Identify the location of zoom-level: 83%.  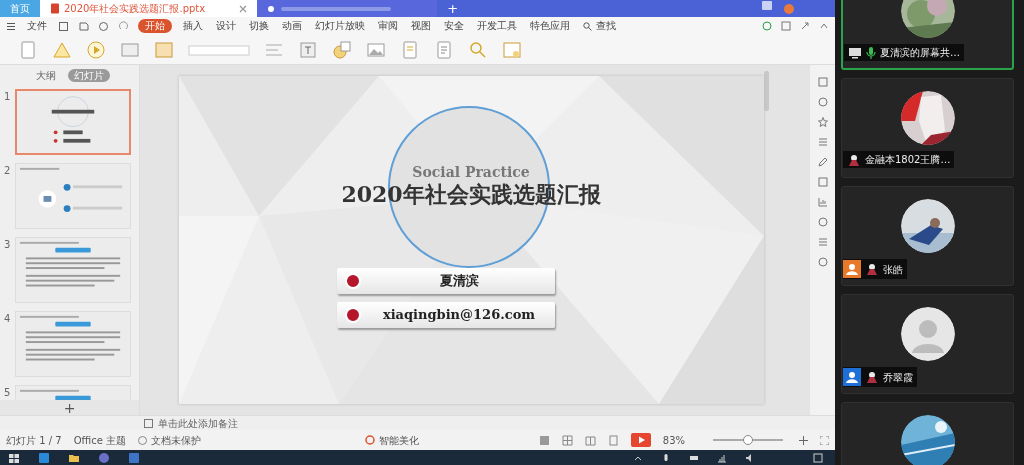
(673, 440).